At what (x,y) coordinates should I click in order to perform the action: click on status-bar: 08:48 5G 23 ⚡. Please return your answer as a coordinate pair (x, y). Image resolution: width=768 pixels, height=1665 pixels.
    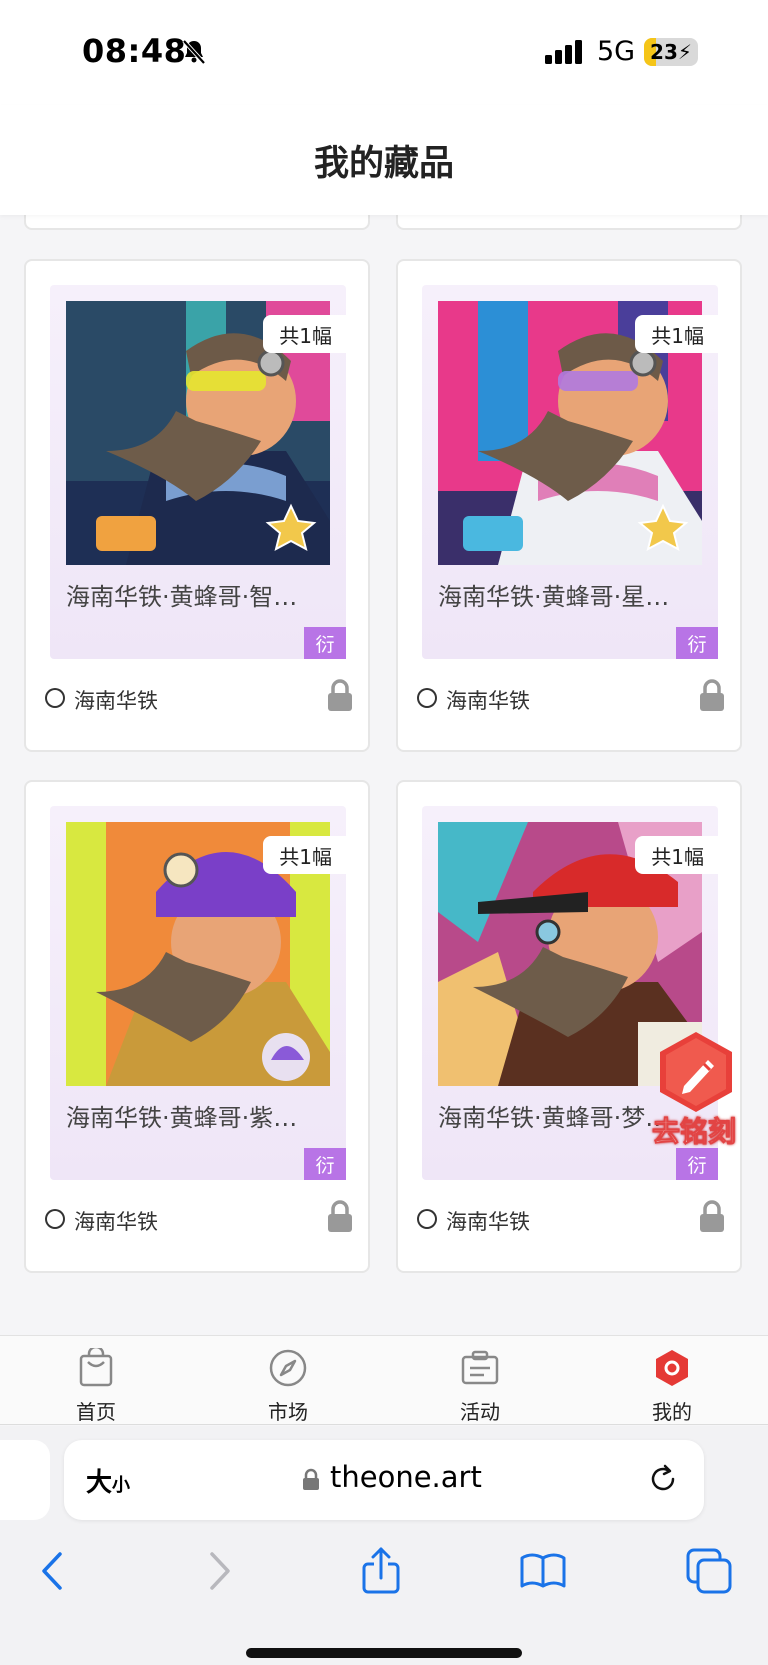
    Looking at the image, I should click on (384, 52).